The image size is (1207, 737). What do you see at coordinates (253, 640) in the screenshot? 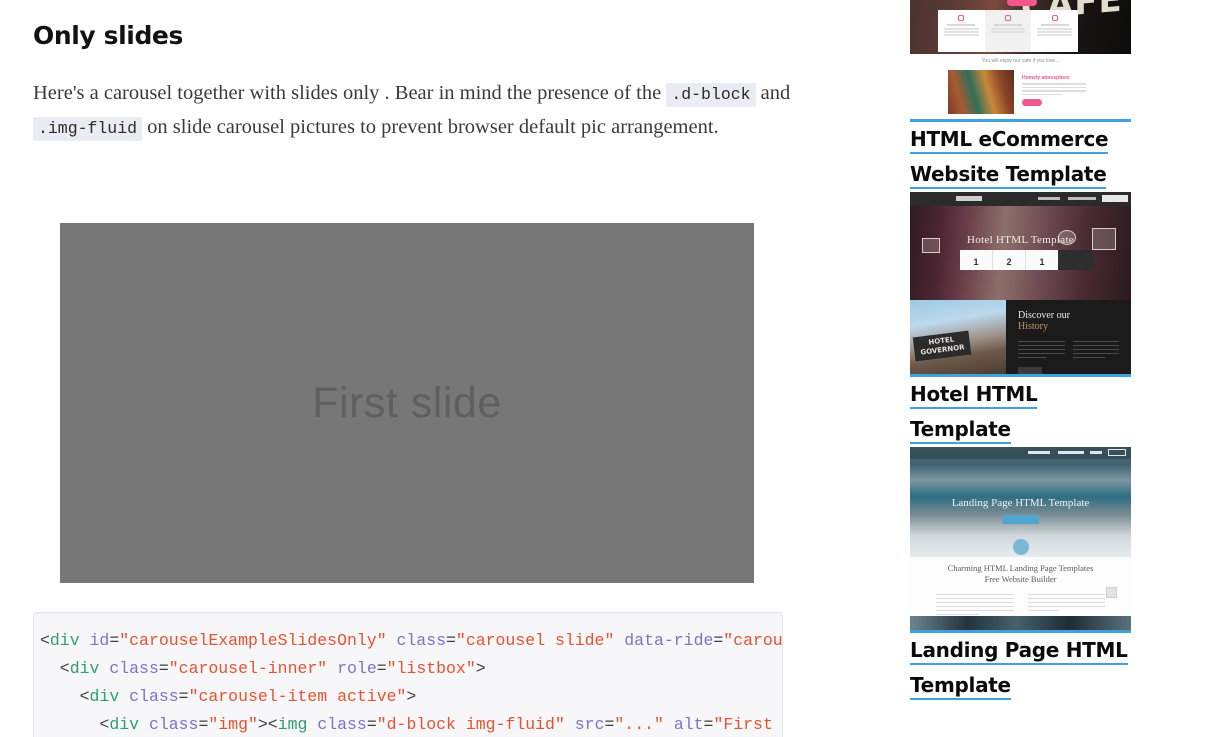
I see `code-token-str: "carouselExampleSlidesOnly"` at bounding box center [253, 640].